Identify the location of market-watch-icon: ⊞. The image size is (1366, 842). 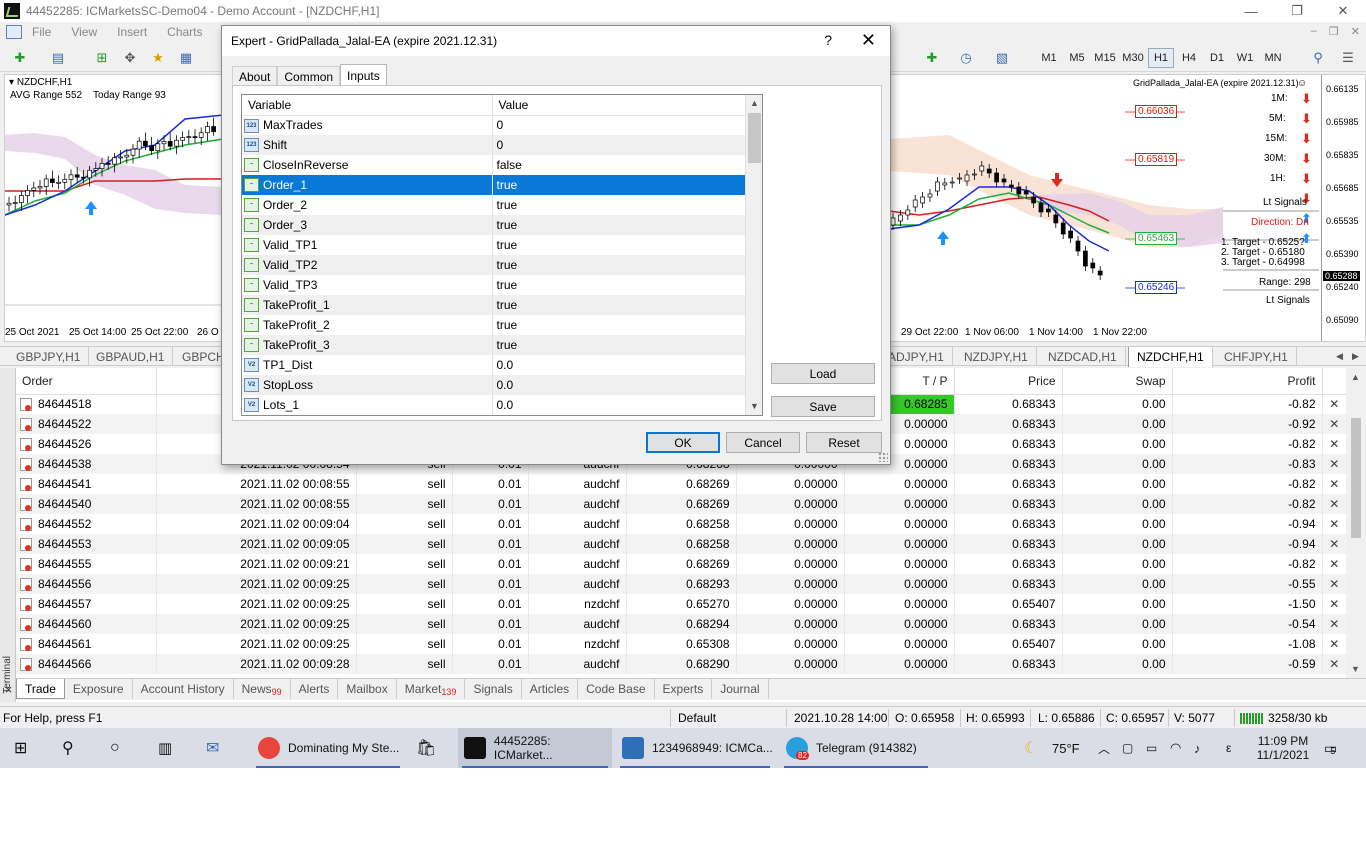
(102, 58).